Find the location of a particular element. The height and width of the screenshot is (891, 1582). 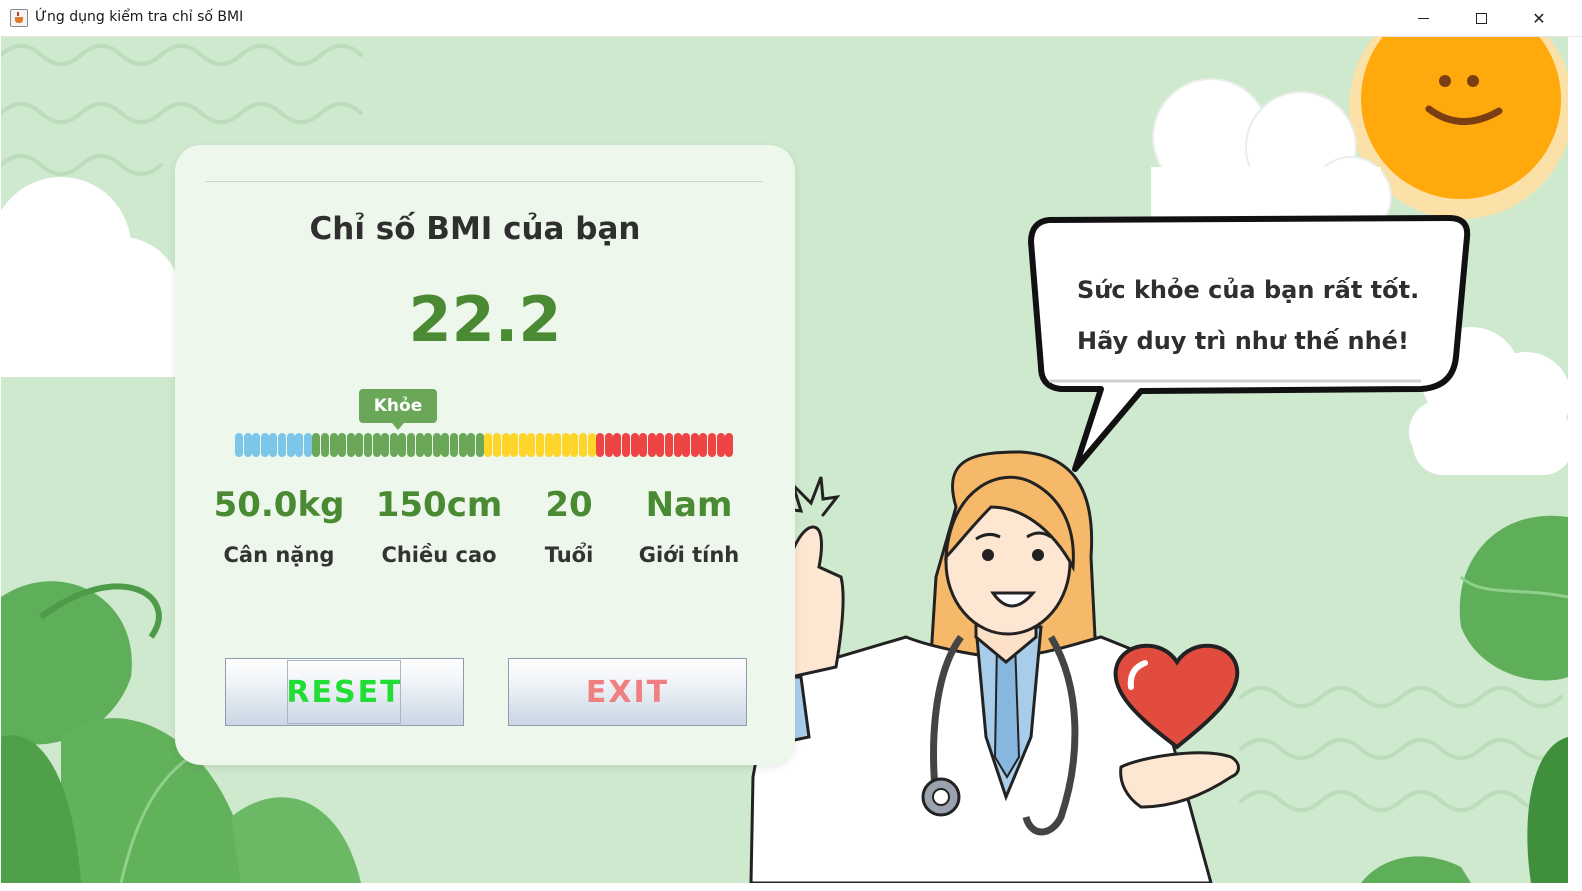

close-button: ✕ is located at coordinates (1539, 18).